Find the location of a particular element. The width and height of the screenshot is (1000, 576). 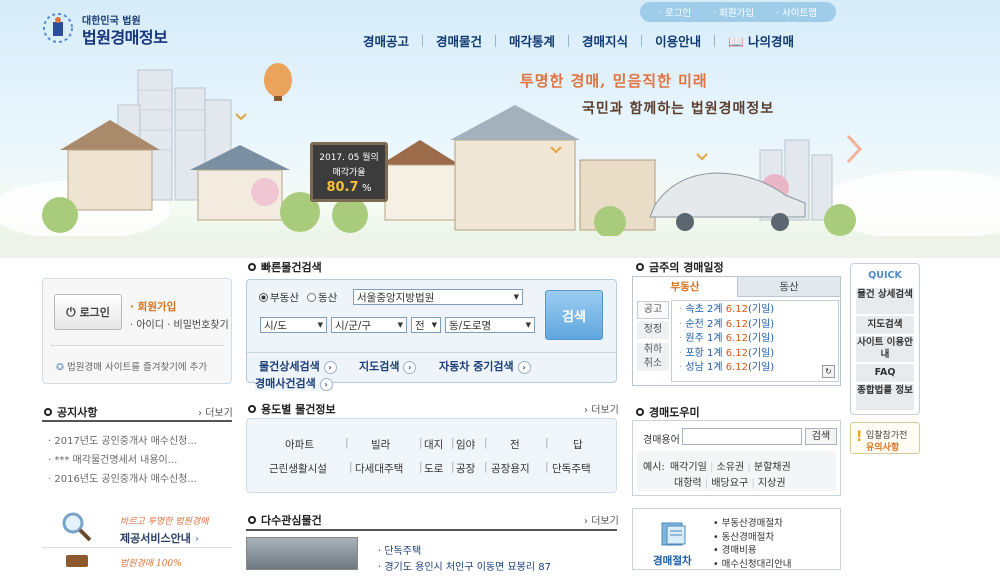

label-notice: 공고 is located at coordinates (653, 310).